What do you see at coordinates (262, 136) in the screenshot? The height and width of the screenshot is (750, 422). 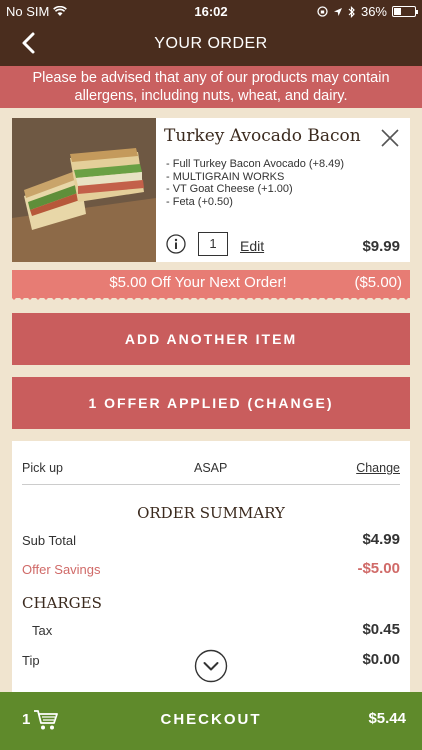 I see `item-name: Turkey Avocado Bacon` at bounding box center [262, 136].